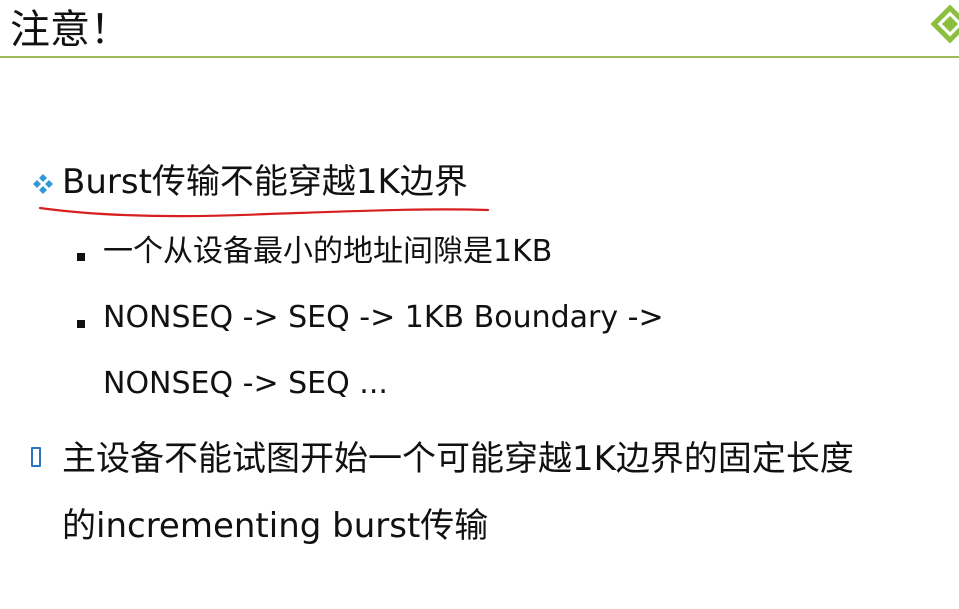 The height and width of the screenshot is (609, 959). Describe the element at coordinates (944, 24) in the screenshot. I see `logo-icon` at that location.